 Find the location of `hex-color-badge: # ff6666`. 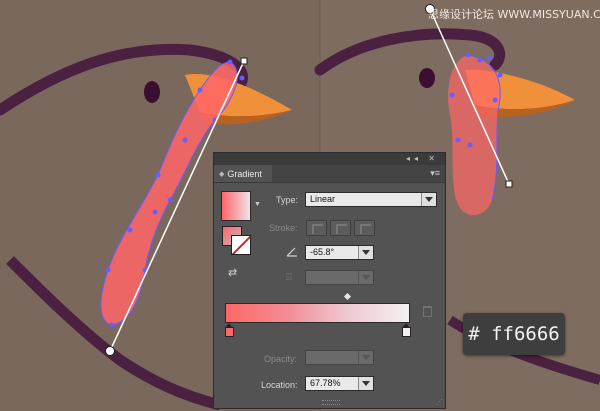

hex-color-badge: # ff6666 is located at coordinates (514, 334).